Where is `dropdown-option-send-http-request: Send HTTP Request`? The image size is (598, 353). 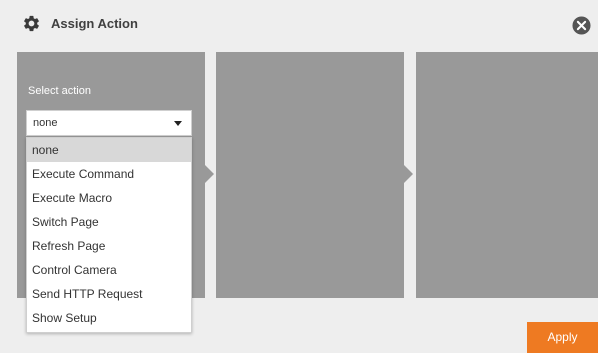
dropdown-option-send-http-request: Send HTTP Request is located at coordinates (109, 294).